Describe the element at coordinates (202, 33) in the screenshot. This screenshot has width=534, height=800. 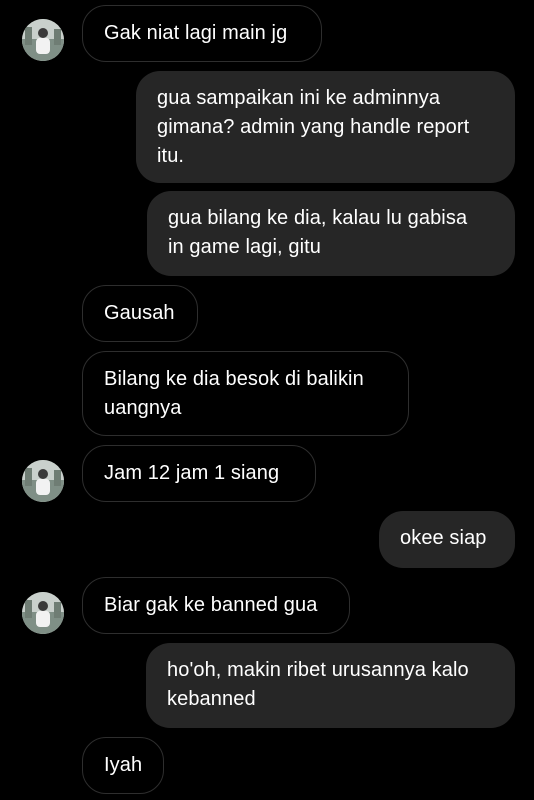
I see `message-bubble-incoming: Gak niat lagi main jg` at that location.